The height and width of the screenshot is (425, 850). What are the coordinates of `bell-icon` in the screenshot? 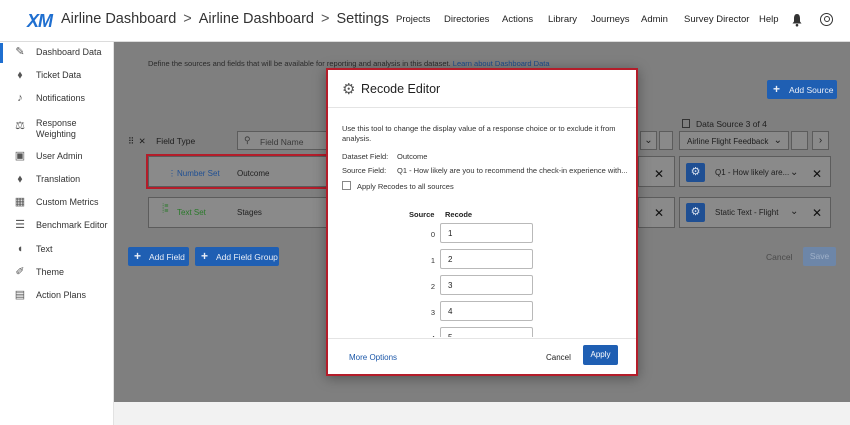 It's located at (797, 20).